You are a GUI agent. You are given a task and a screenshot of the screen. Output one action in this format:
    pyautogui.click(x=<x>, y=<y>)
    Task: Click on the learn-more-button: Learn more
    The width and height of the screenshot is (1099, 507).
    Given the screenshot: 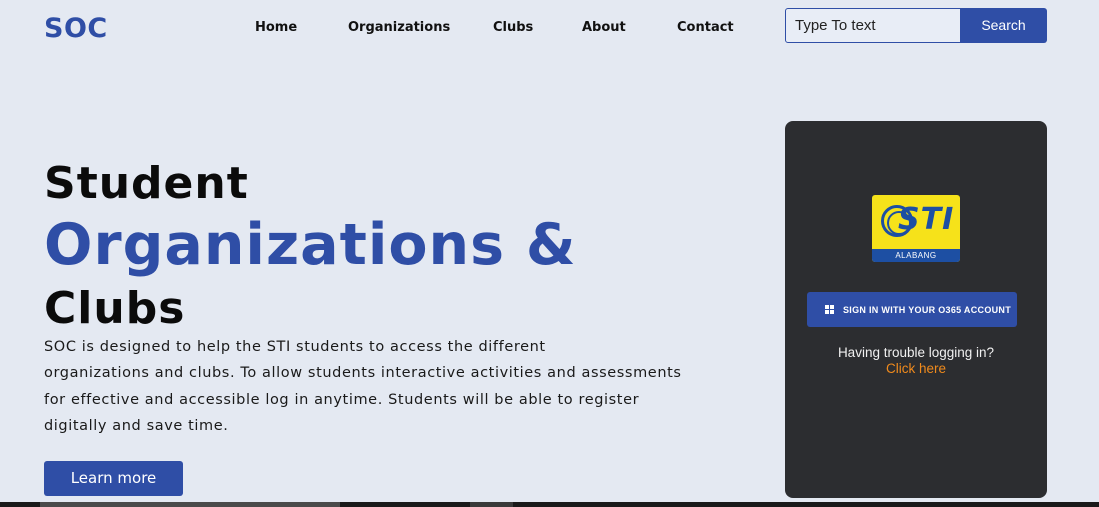 What is the action you would take?
    pyautogui.click(x=113, y=478)
    